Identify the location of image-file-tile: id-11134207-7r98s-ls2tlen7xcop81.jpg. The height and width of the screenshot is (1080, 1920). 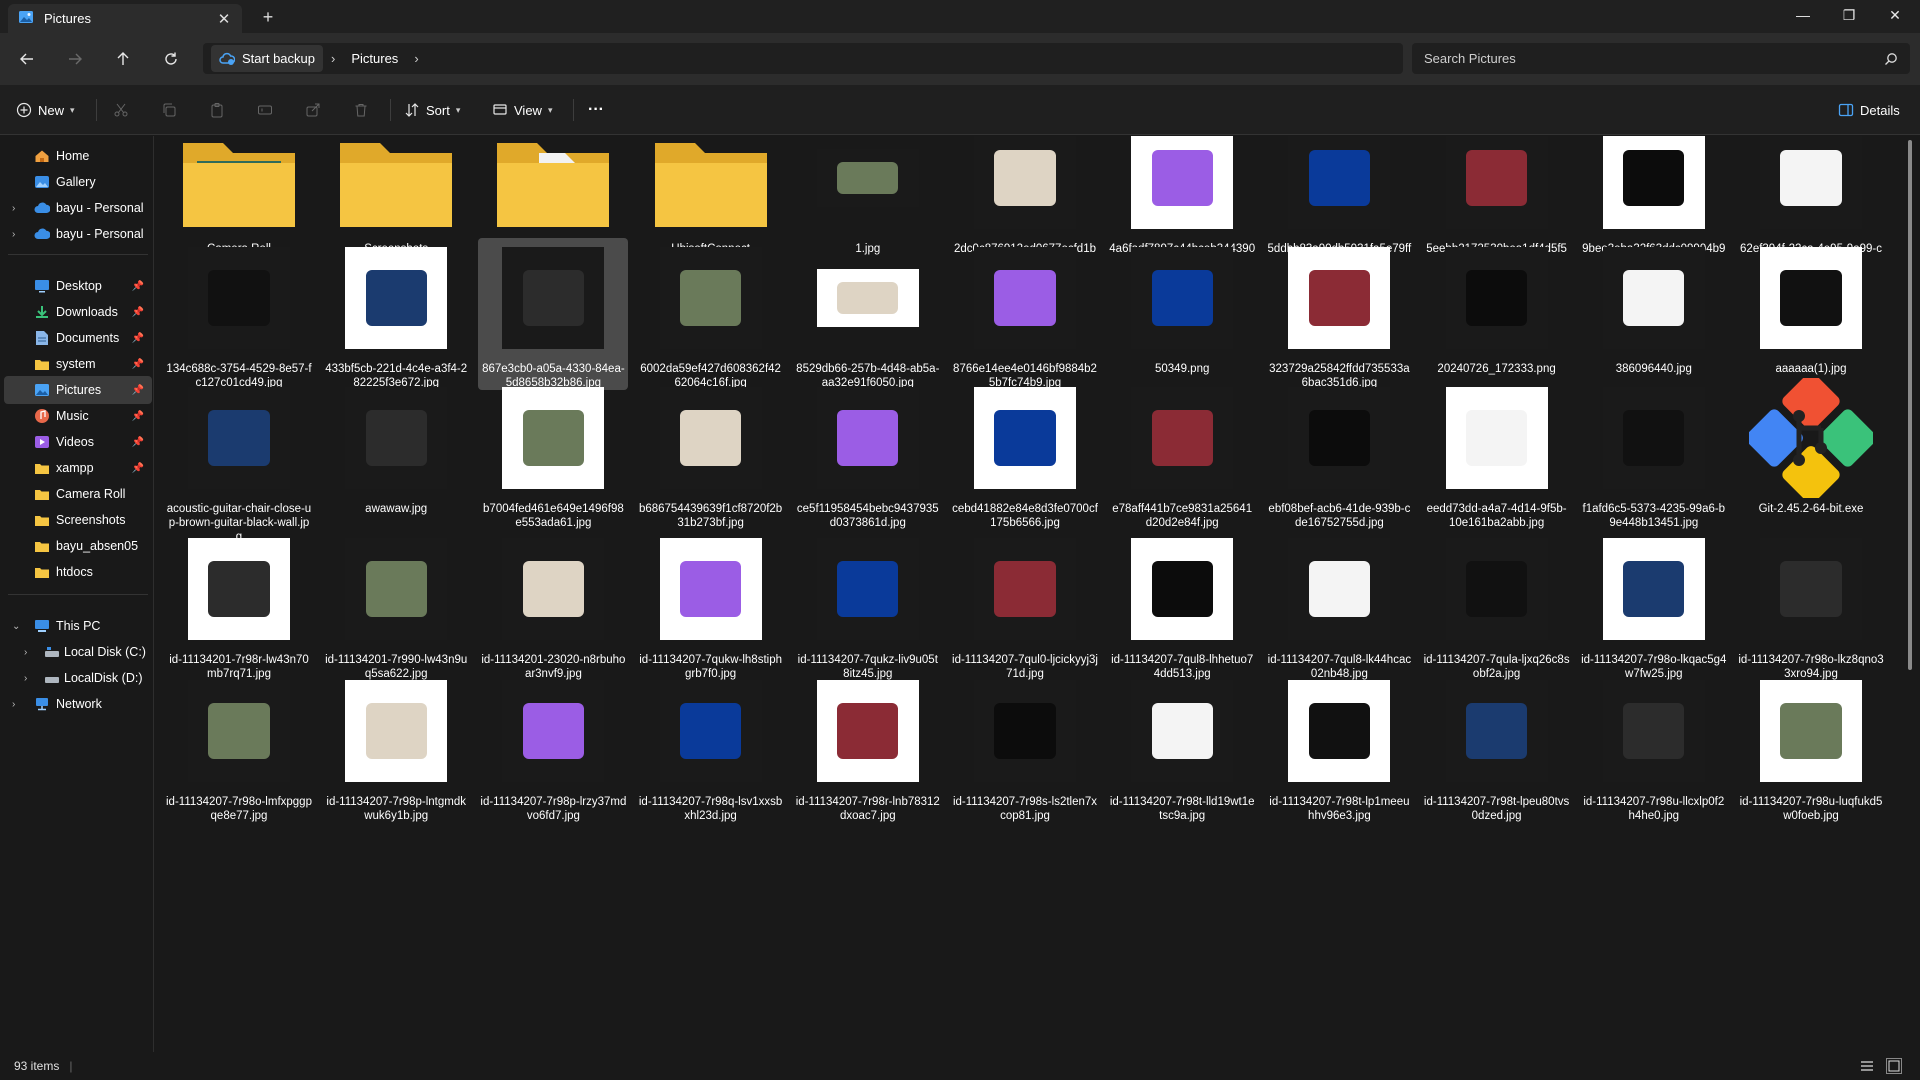
(1025, 747).